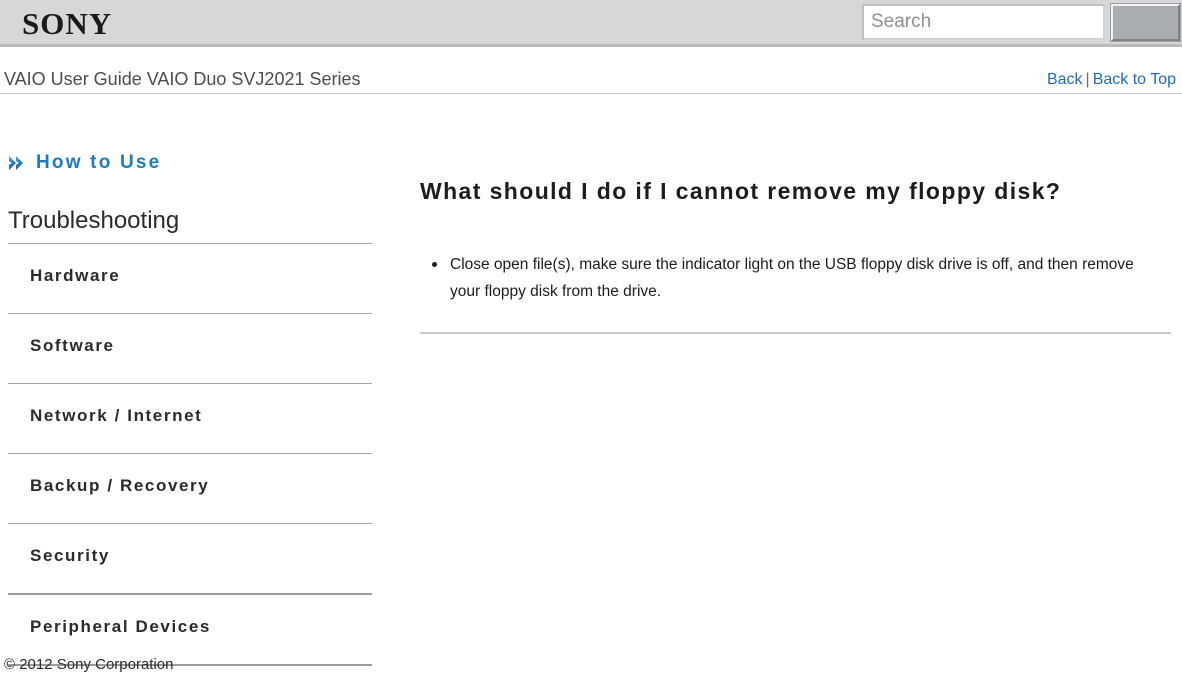 Image resolution: width=1182 pixels, height=682 pixels. Describe the element at coordinates (1065, 79) in the screenshot. I see `back-link: Back` at that location.